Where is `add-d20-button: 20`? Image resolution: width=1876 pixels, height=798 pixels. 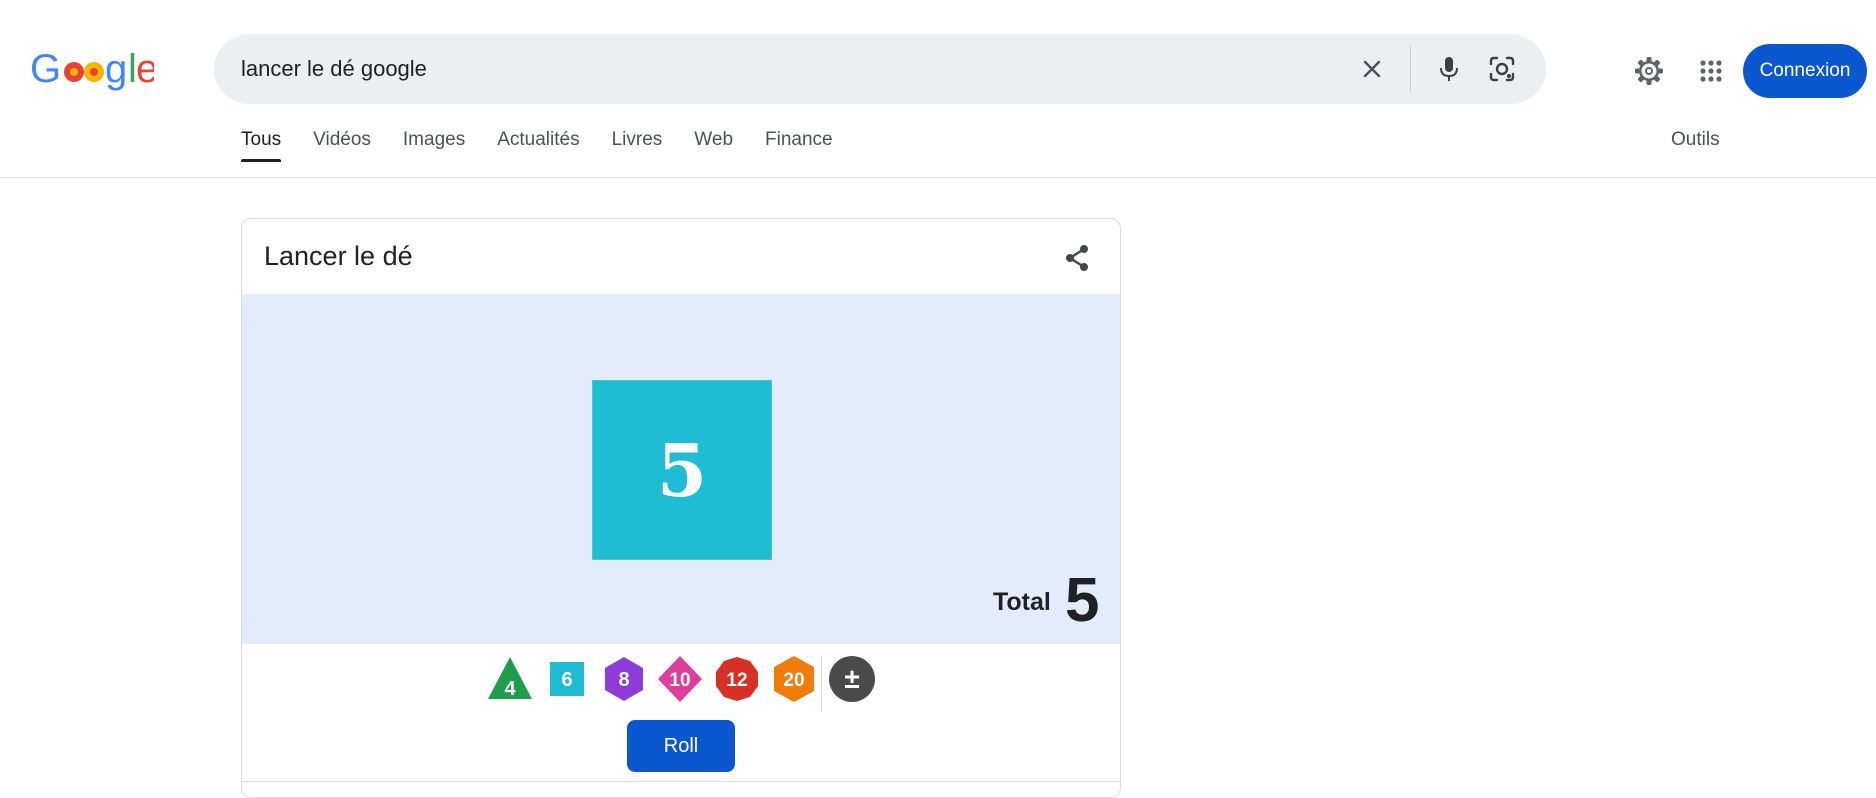 add-d20-button: 20 is located at coordinates (794, 679).